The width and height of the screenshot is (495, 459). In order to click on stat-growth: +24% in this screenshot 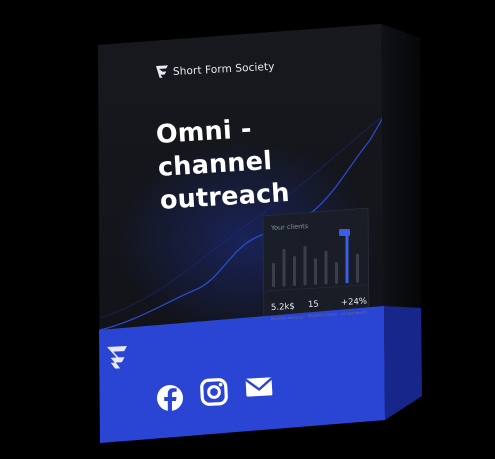, I will do `click(354, 302)`.